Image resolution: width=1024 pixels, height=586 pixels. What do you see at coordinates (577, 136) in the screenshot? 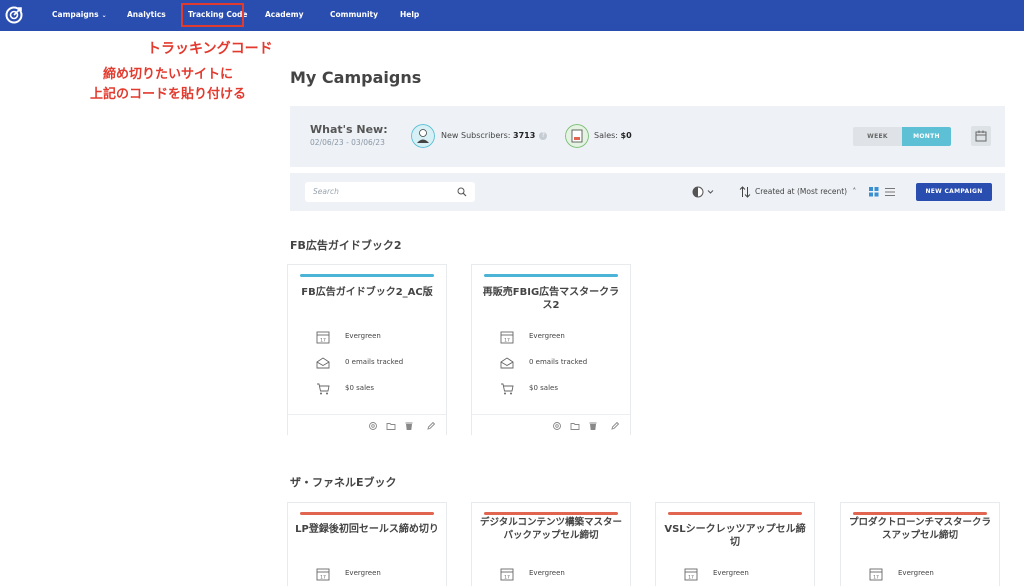
I see `sales-icon` at bounding box center [577, 136].